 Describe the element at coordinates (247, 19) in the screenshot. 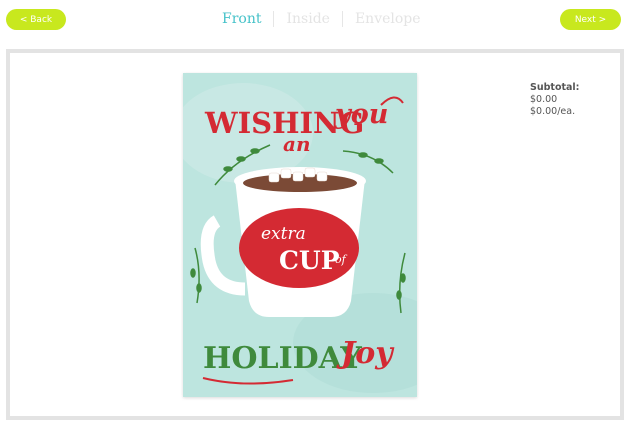

I see `tab-front: Front` at that location.